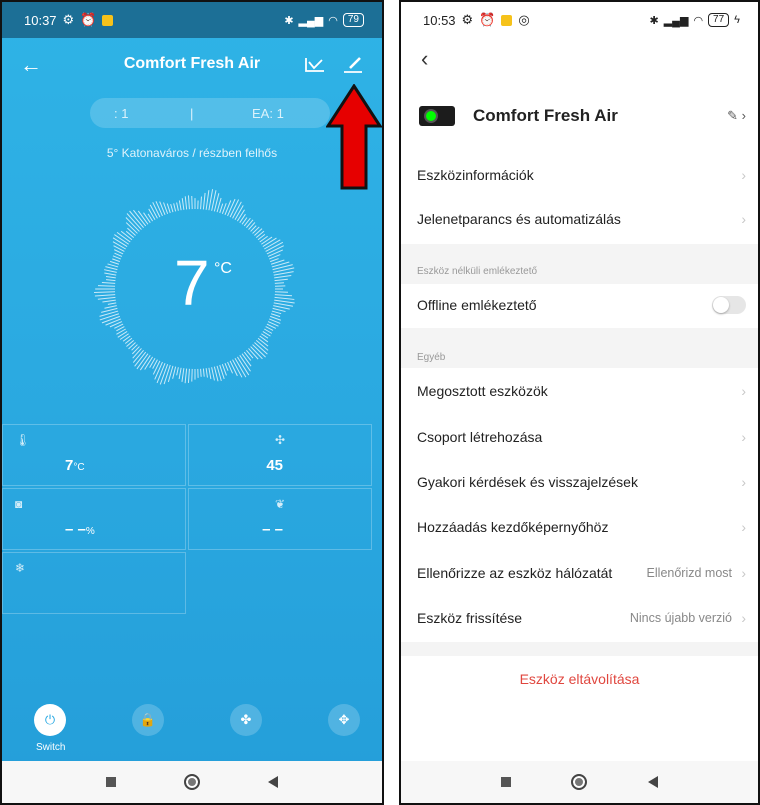 Image resolution: width=760 pixels, height=805 pixels. Describe the element at coordinates (729, 305) in the screenshot. I see `offline-reminder-toggle` at that location.